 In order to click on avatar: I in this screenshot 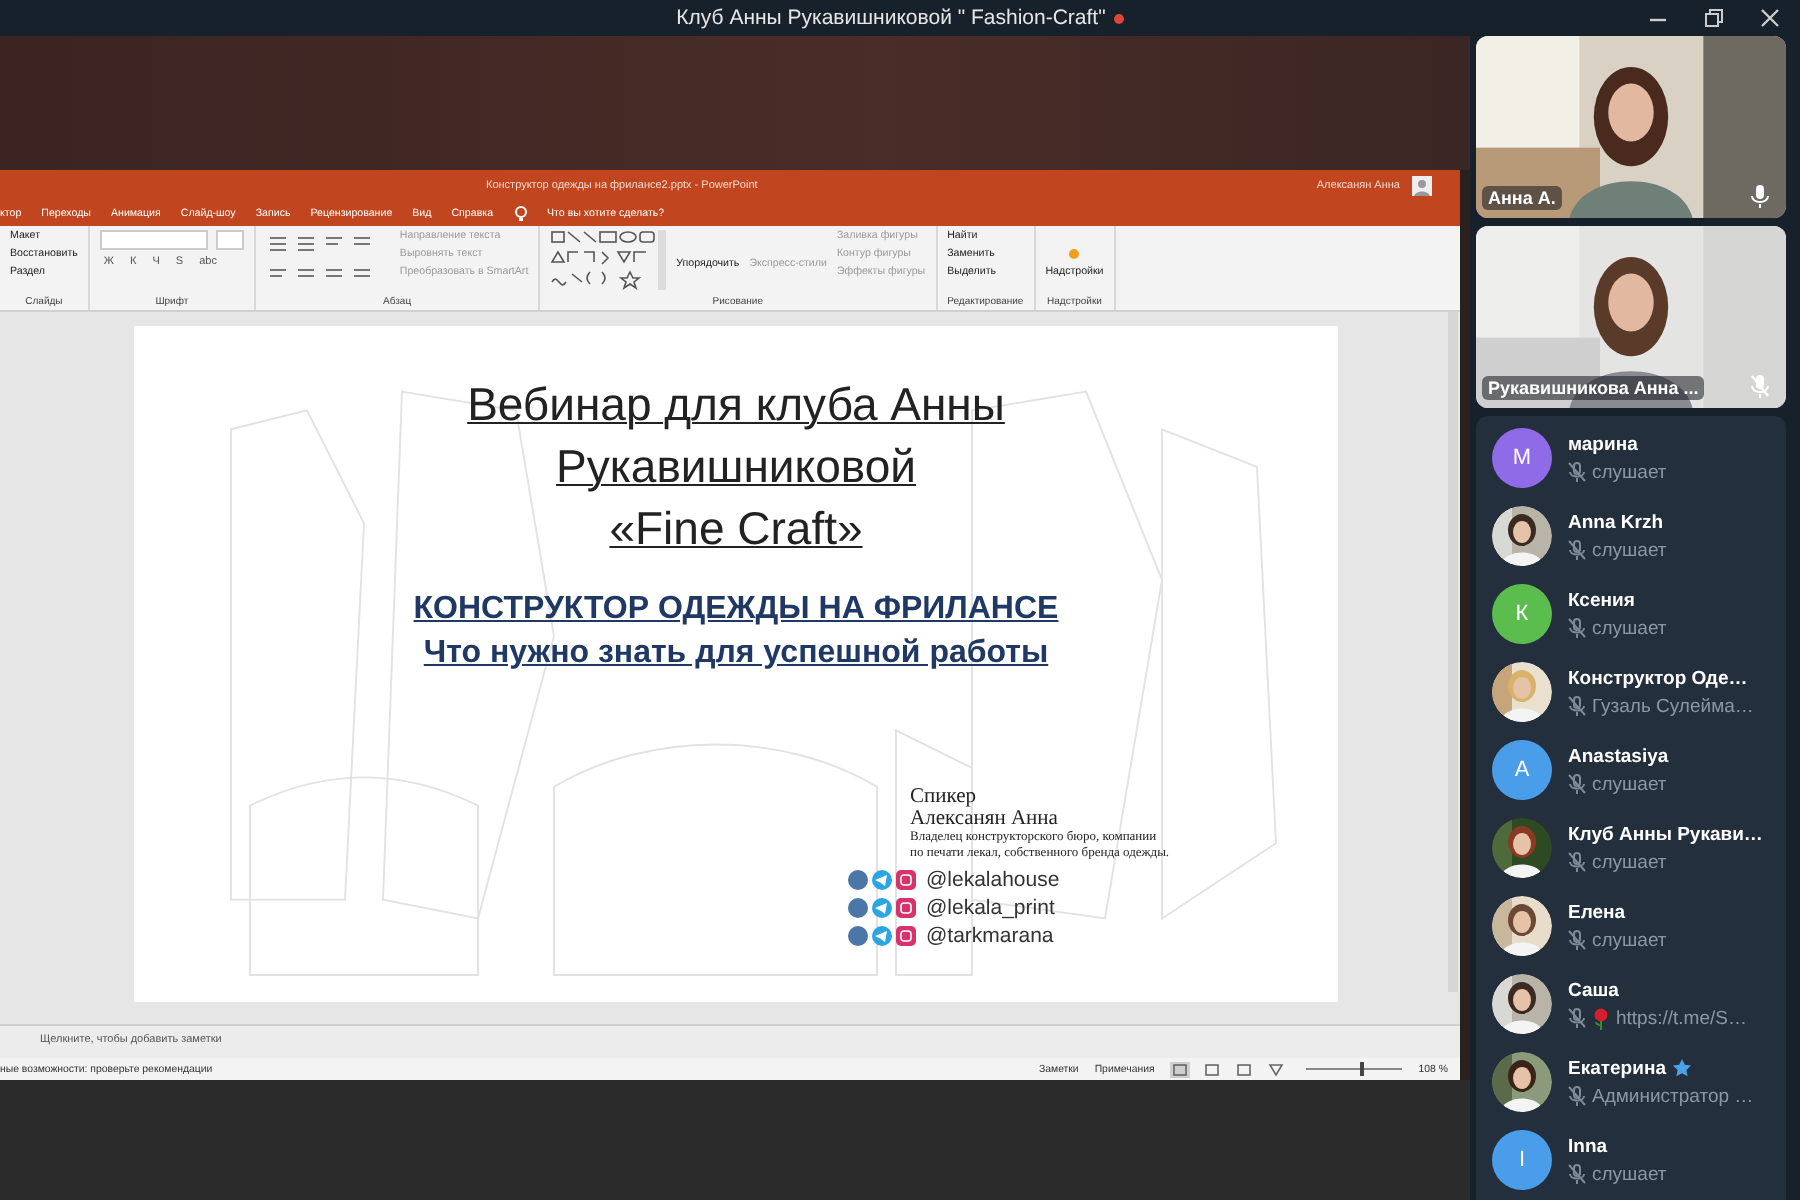, I will do `click(1522, 1160)`.